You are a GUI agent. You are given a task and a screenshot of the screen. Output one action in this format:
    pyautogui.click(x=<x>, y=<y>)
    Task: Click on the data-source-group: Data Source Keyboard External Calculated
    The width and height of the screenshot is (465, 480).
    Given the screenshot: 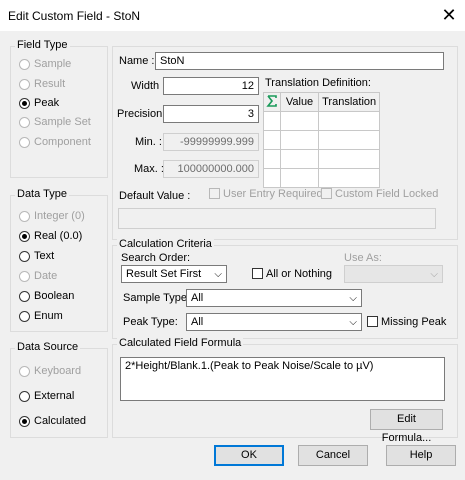 What is the action you would take?
    pyautogui.click(x=59, y=389)
    